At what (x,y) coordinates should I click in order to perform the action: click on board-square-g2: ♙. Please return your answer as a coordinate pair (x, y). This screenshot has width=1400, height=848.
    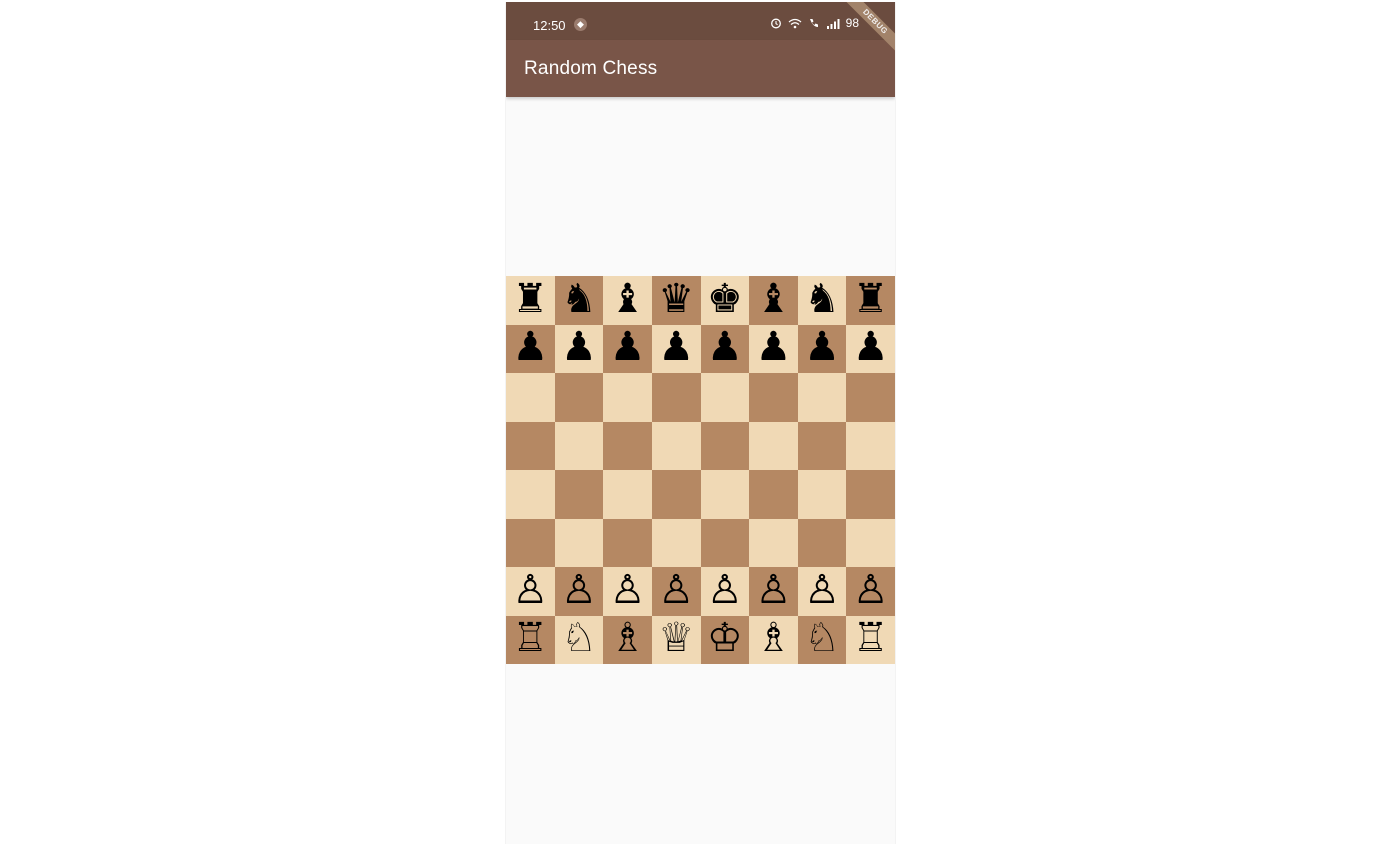
    Looking at the image, I should click on (822, 591).